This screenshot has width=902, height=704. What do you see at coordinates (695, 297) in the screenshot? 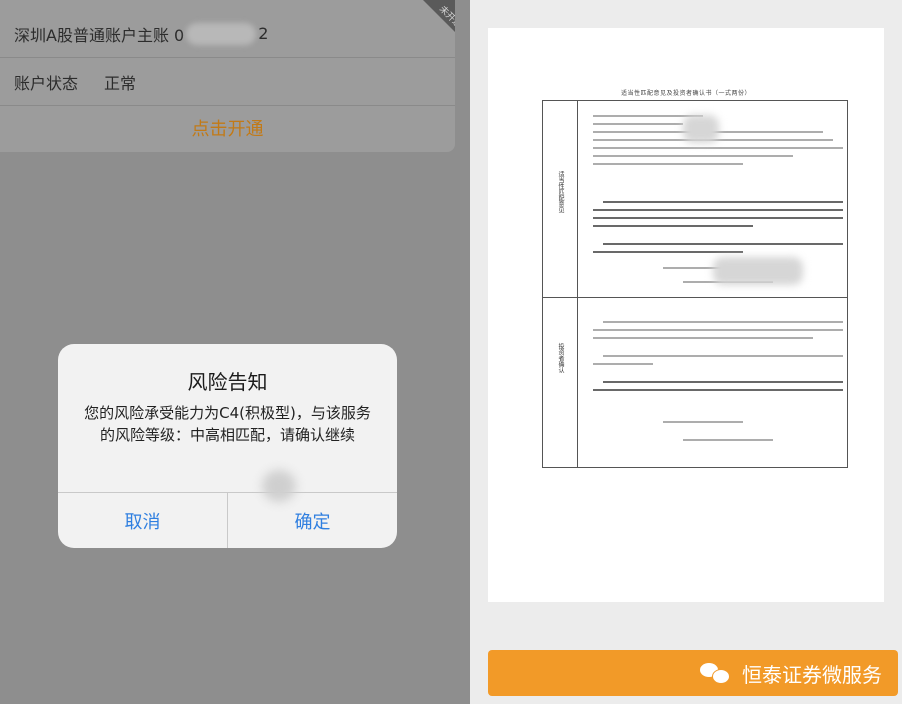
I see `table-row-divider` at bounding box center [695, 297].